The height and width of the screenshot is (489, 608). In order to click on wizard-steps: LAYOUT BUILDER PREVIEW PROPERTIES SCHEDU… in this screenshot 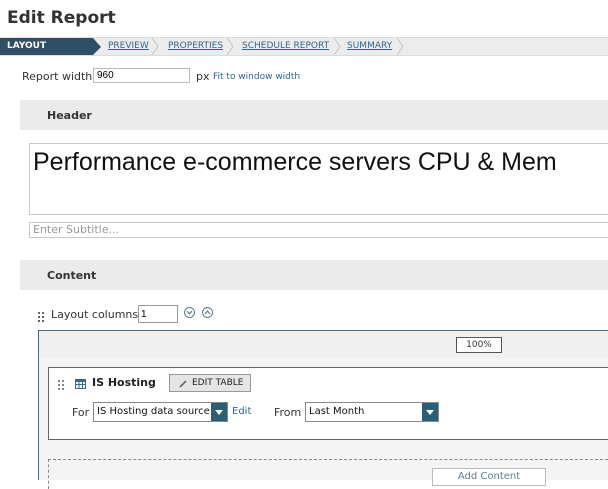, I will do `click(304, 52)`.